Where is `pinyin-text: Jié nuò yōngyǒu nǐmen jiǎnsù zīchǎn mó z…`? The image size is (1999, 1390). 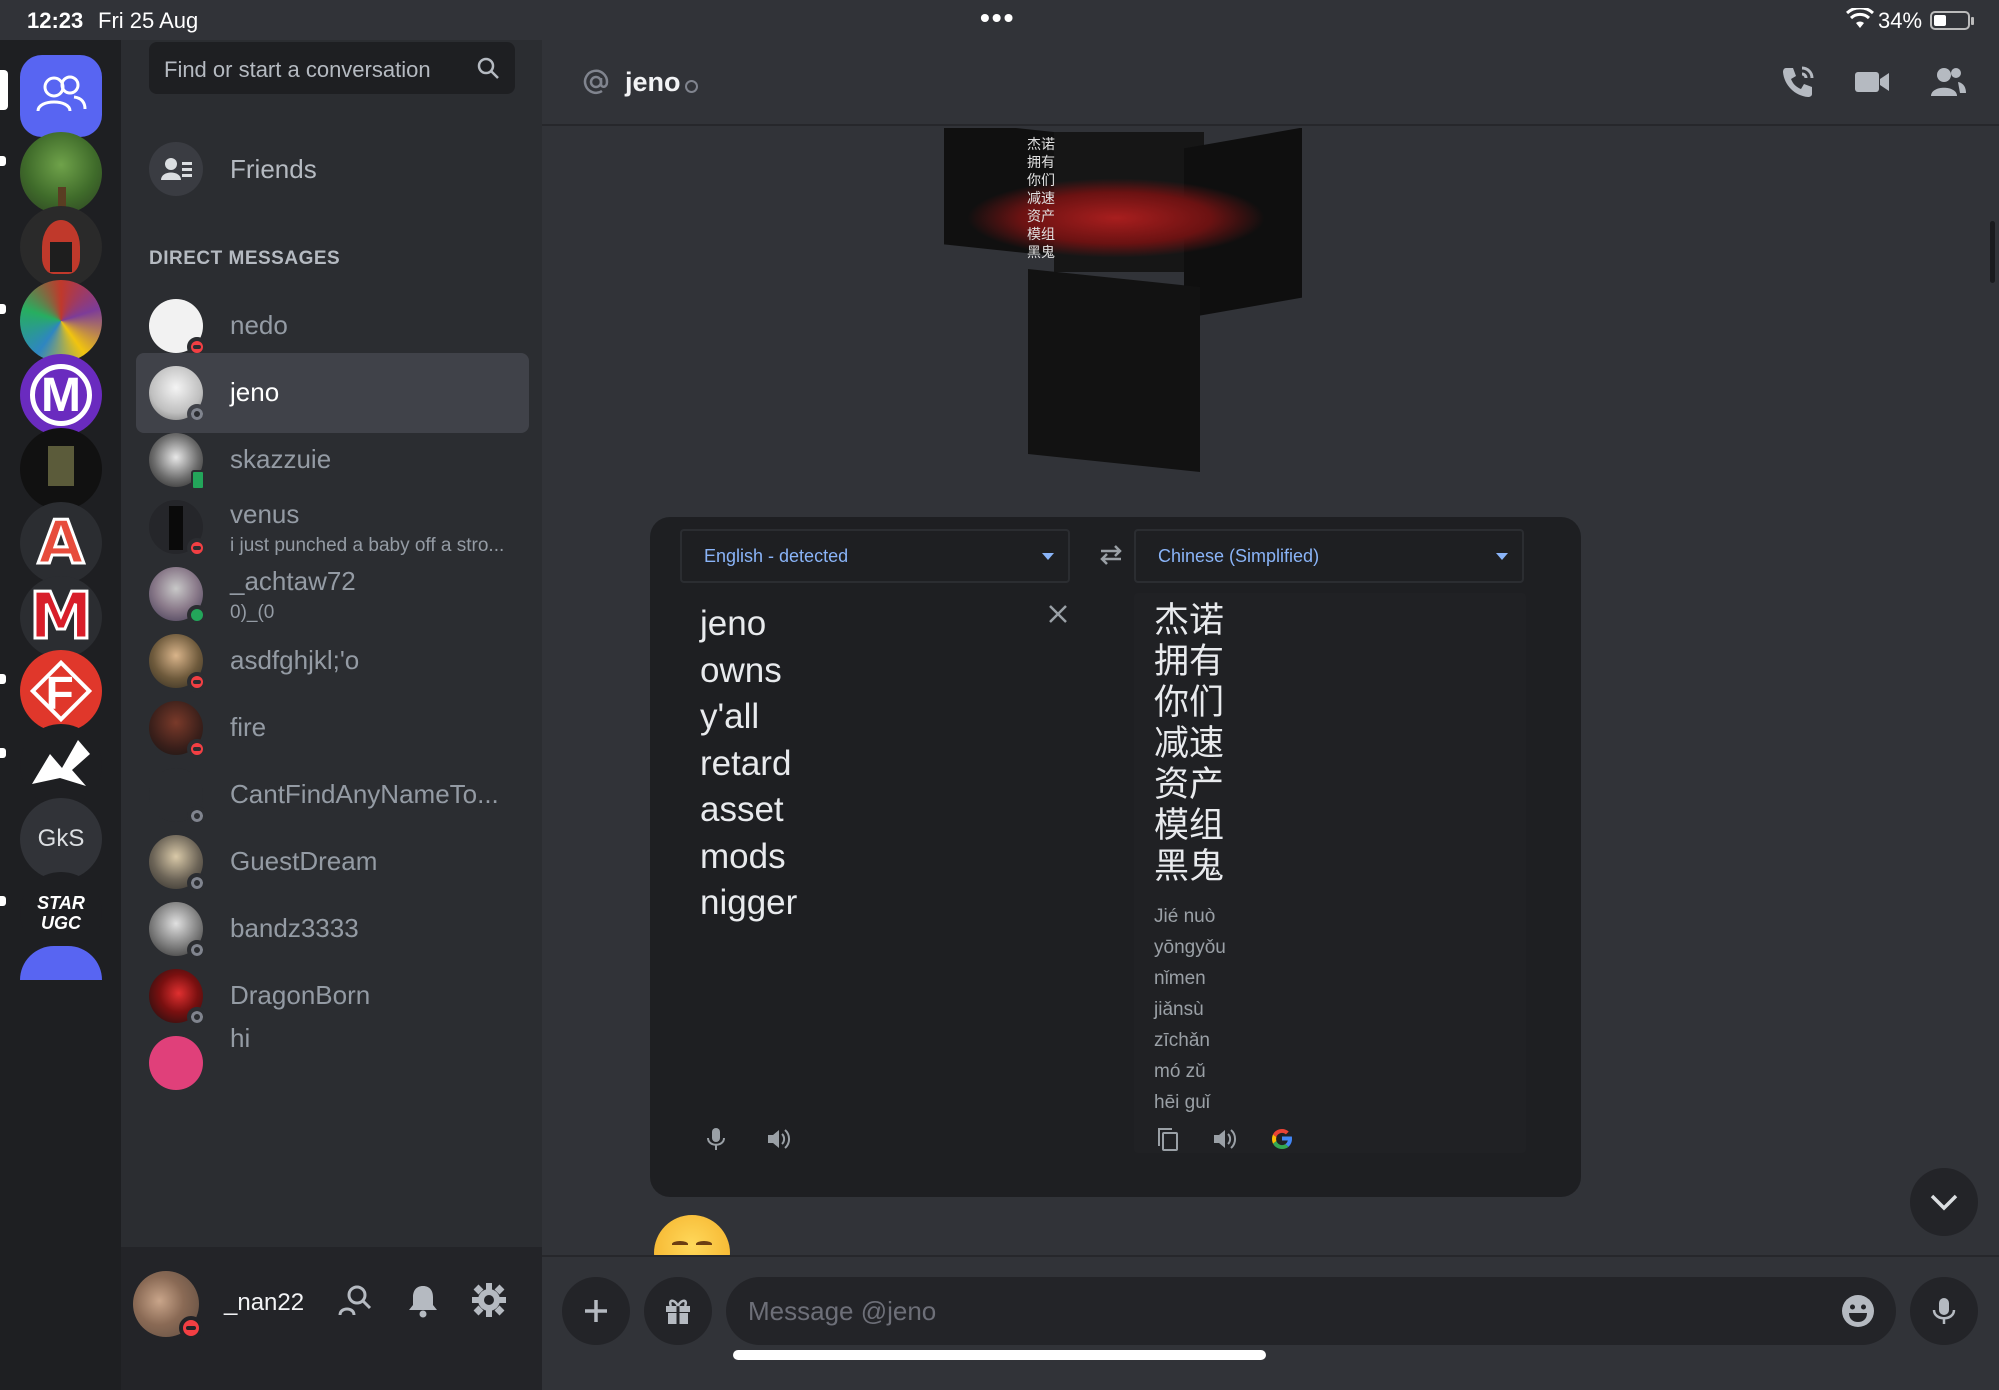
pinyin-text: Jié nuò yōngyǒu nǐmen jiǎnsù zīchǎn mó z… is located at coordinates (1190, 1009).